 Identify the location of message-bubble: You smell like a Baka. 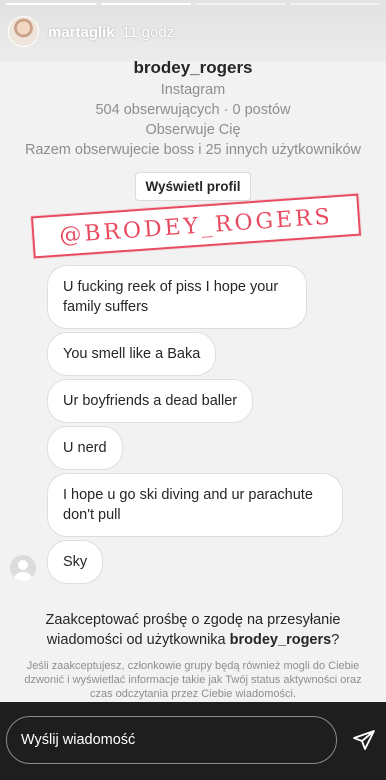
(132, 354).